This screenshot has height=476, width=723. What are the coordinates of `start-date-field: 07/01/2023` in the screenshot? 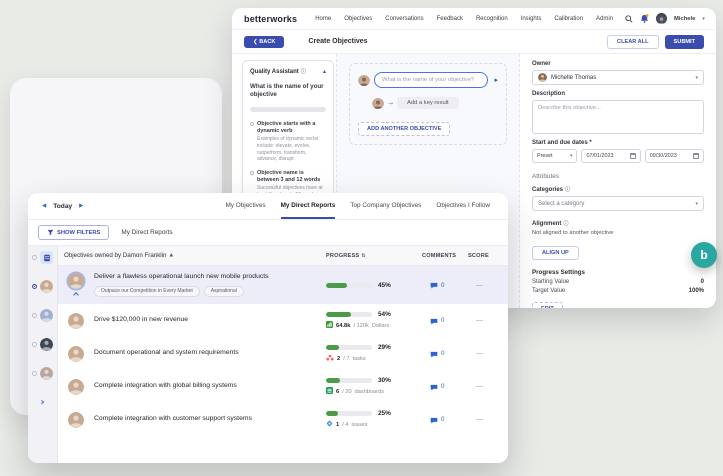 It's located at (611, 156).